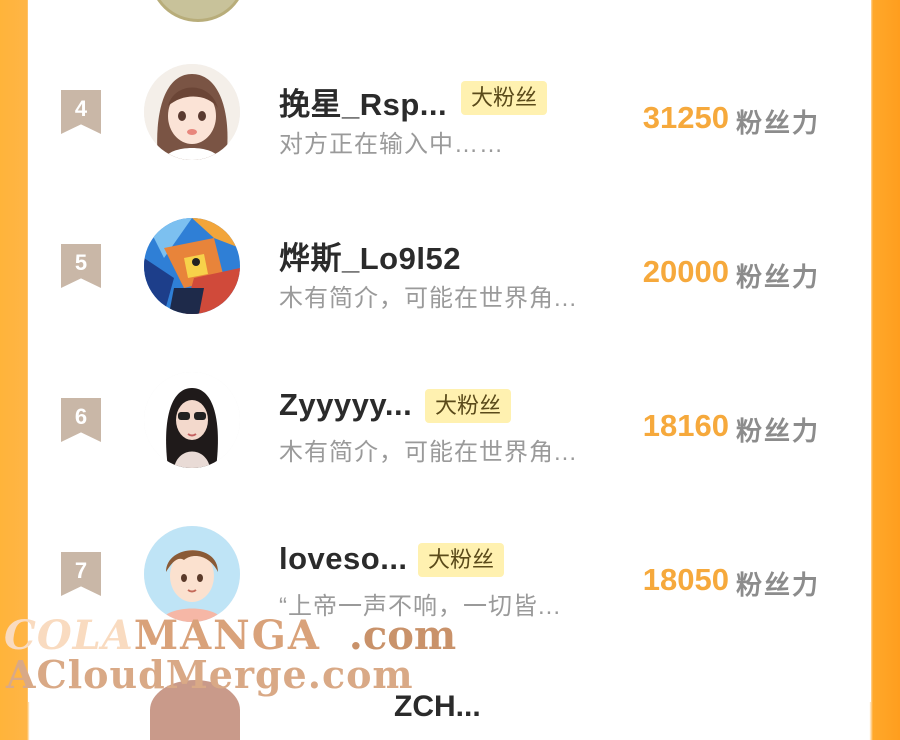 This screenshot has height=740, width=900. Describe the element at coordinates (685, 425) in the screenshot. I see `fan-power-score: 18160` at that location.